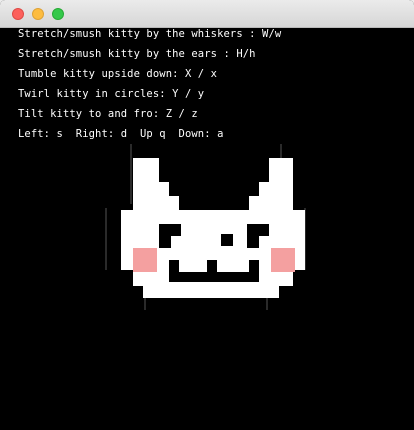  What do you see at coordinates (18, 14) in the screenshot?
I see `close-button` at bounding box center [18, 14].